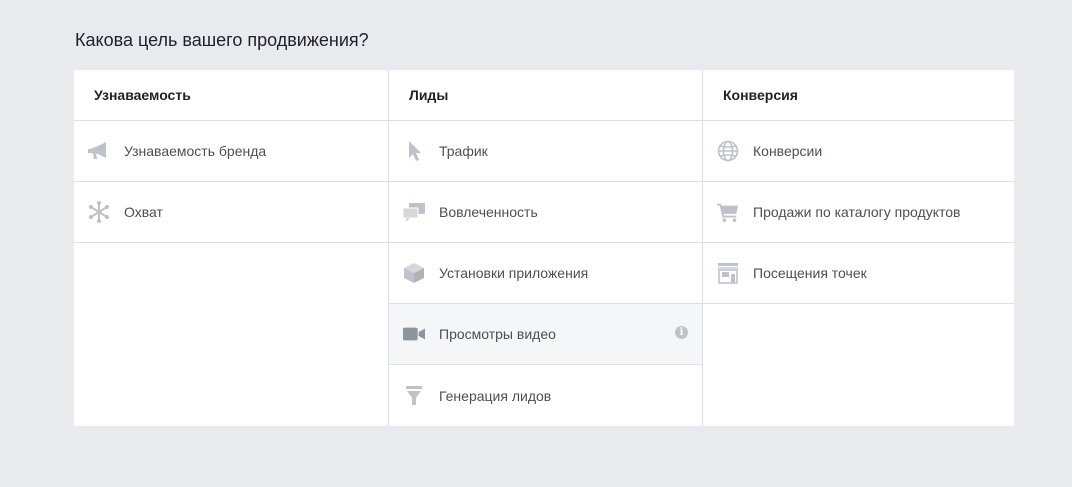  I want to click on shopping-cart-icon, so click(728, 212).